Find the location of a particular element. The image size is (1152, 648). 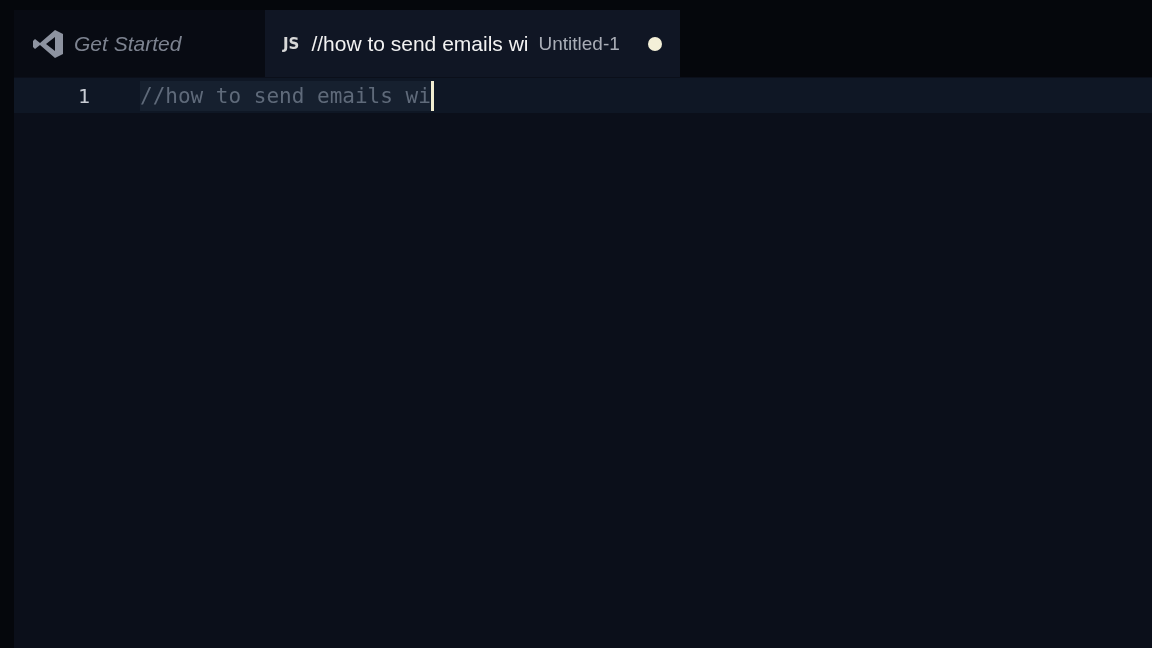

editor-tab: JS //how to send emails wi Untitled-1 is located at coordinates (472, 43).